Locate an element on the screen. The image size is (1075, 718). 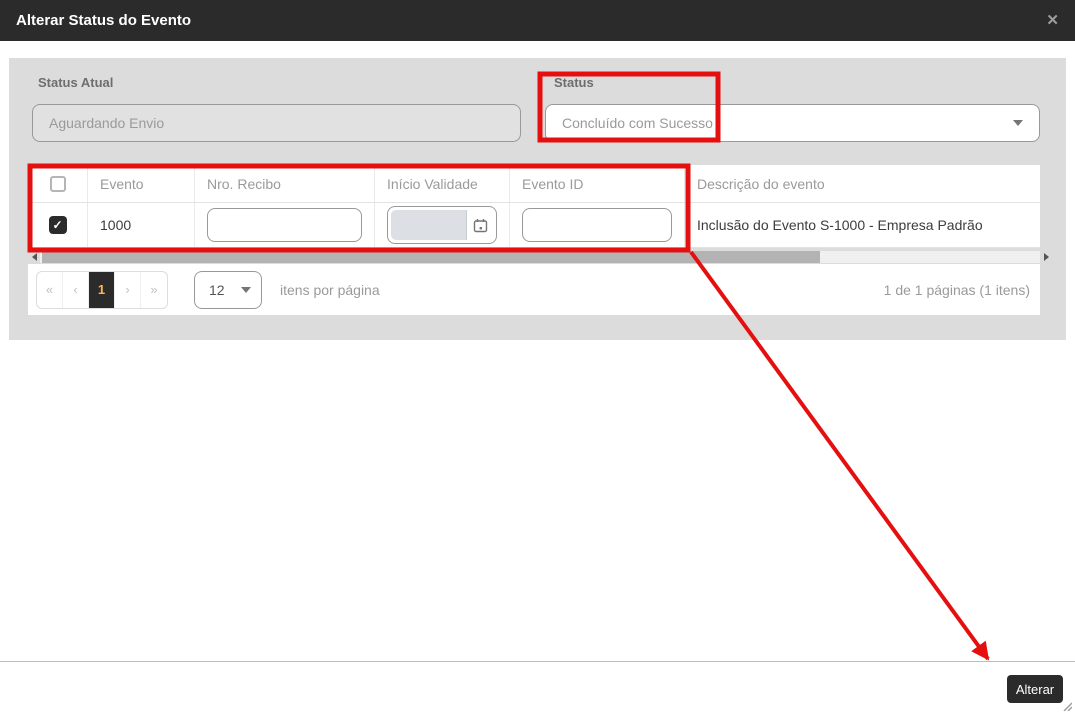
page-size-dropdown: 12 is located at coordinates (228, 289).